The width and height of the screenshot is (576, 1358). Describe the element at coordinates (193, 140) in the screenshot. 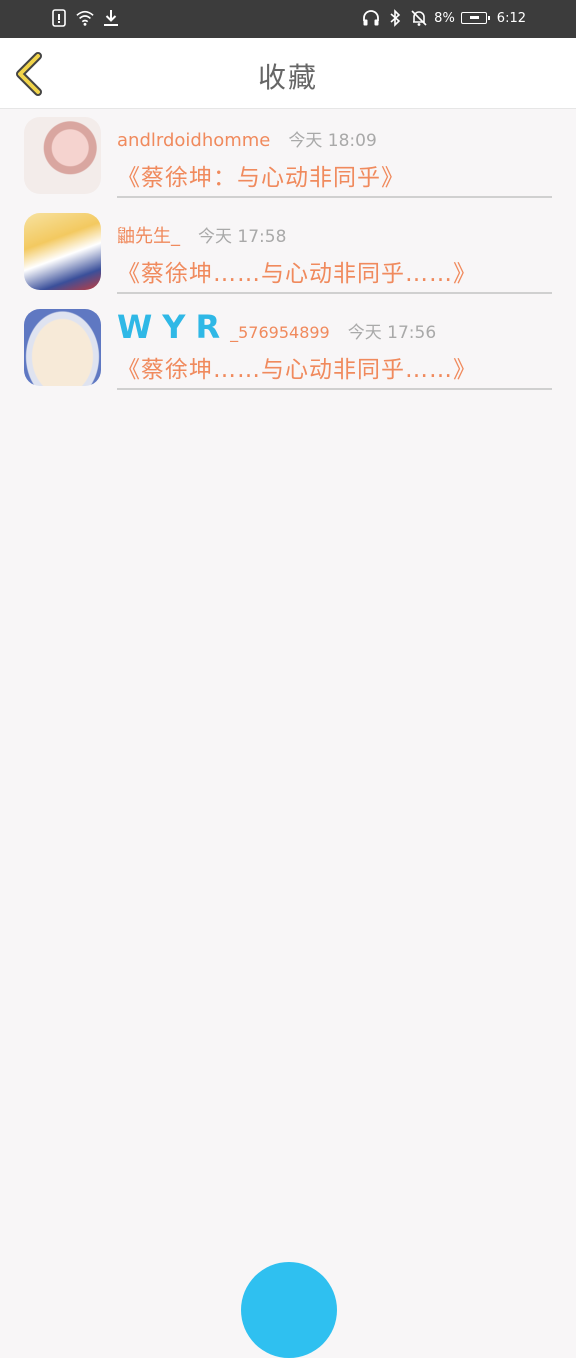

I see `author-name: andlrdoidhomme` at that location.